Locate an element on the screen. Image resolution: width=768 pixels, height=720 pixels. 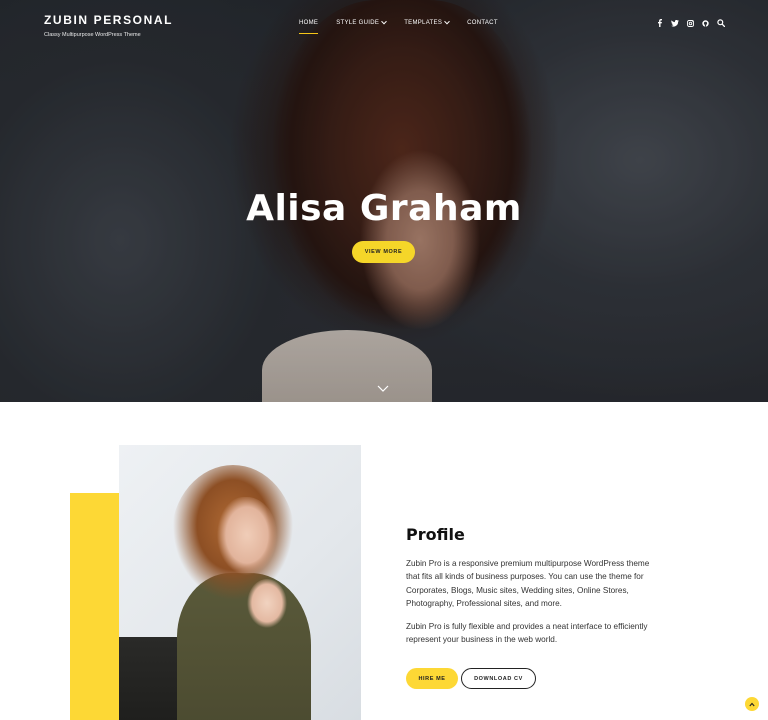
download-cv-button: DOWNLOAD CV is located at coordinates (498, 678).